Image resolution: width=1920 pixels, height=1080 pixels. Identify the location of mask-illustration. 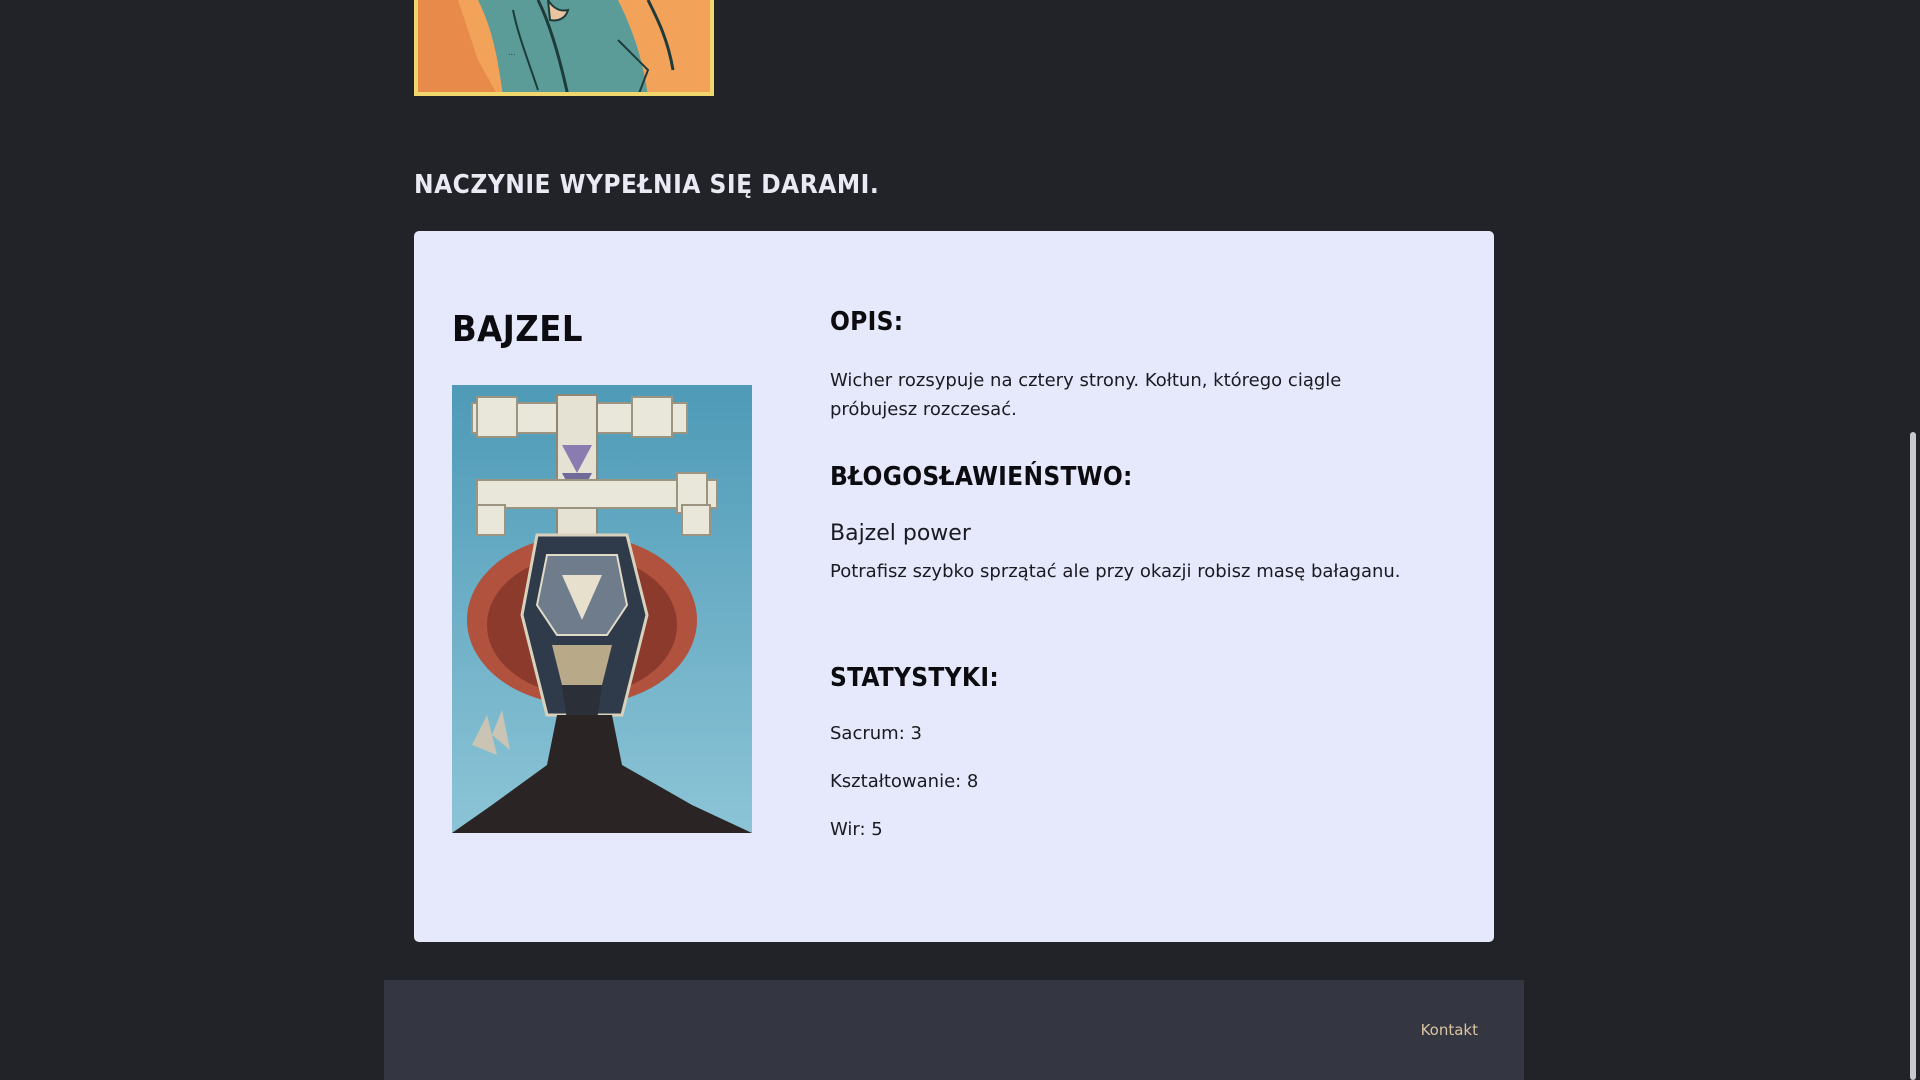
(602, 609).